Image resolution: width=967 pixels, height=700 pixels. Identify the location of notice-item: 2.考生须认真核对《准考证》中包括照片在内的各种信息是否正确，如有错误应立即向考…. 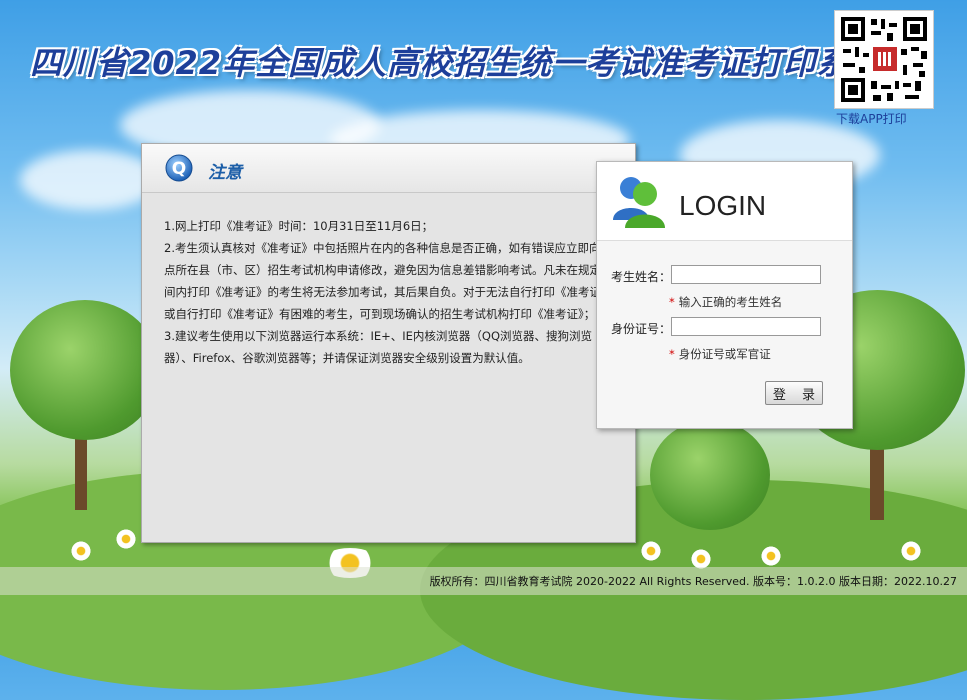
(388, 281).